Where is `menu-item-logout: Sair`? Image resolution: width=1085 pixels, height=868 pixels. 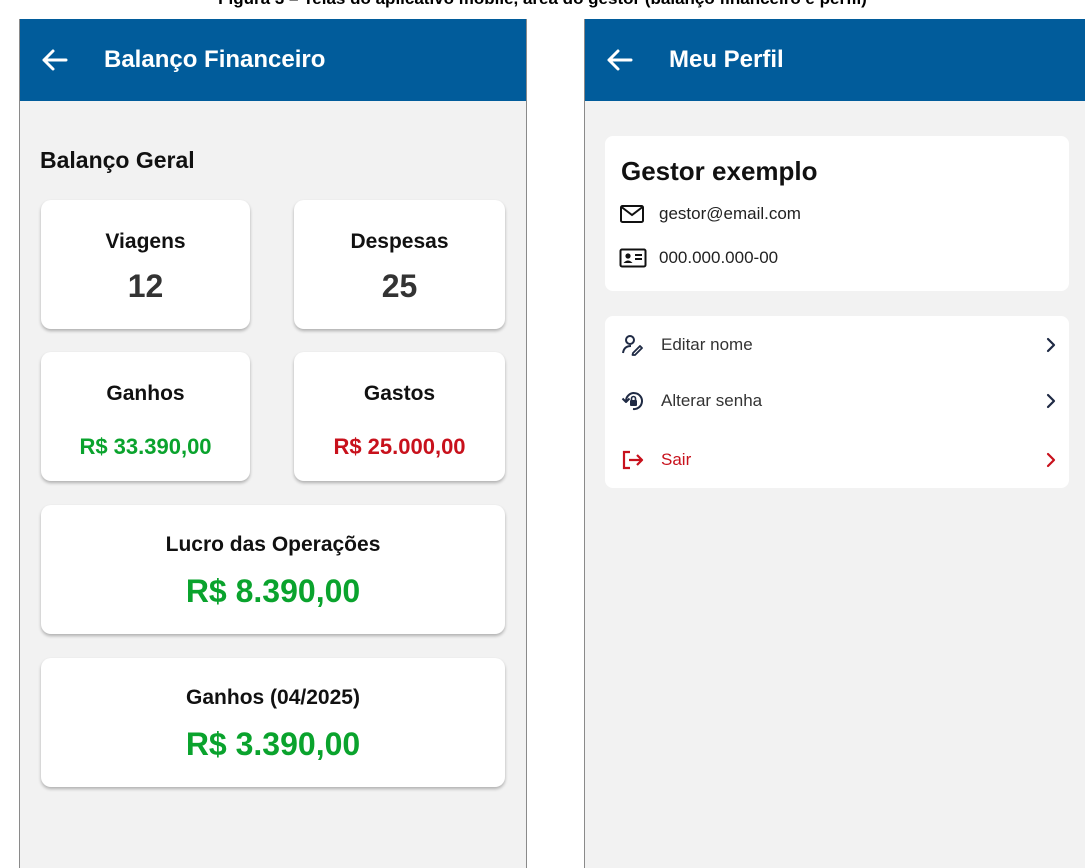
menu-item-logout: Sair is located at coordinates (838, 460).